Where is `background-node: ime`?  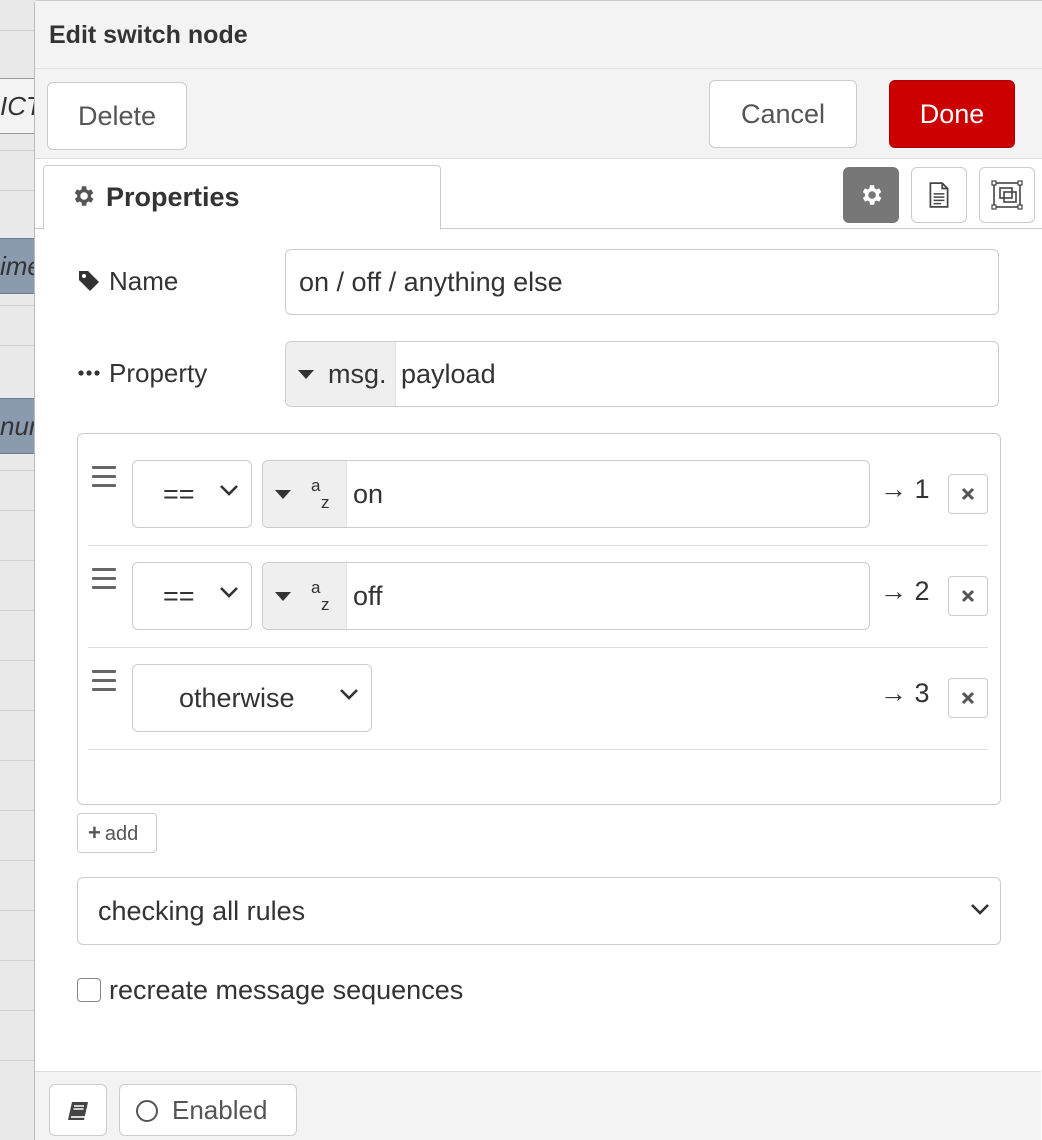 background-node: ime is located at coordinates (18, 266).